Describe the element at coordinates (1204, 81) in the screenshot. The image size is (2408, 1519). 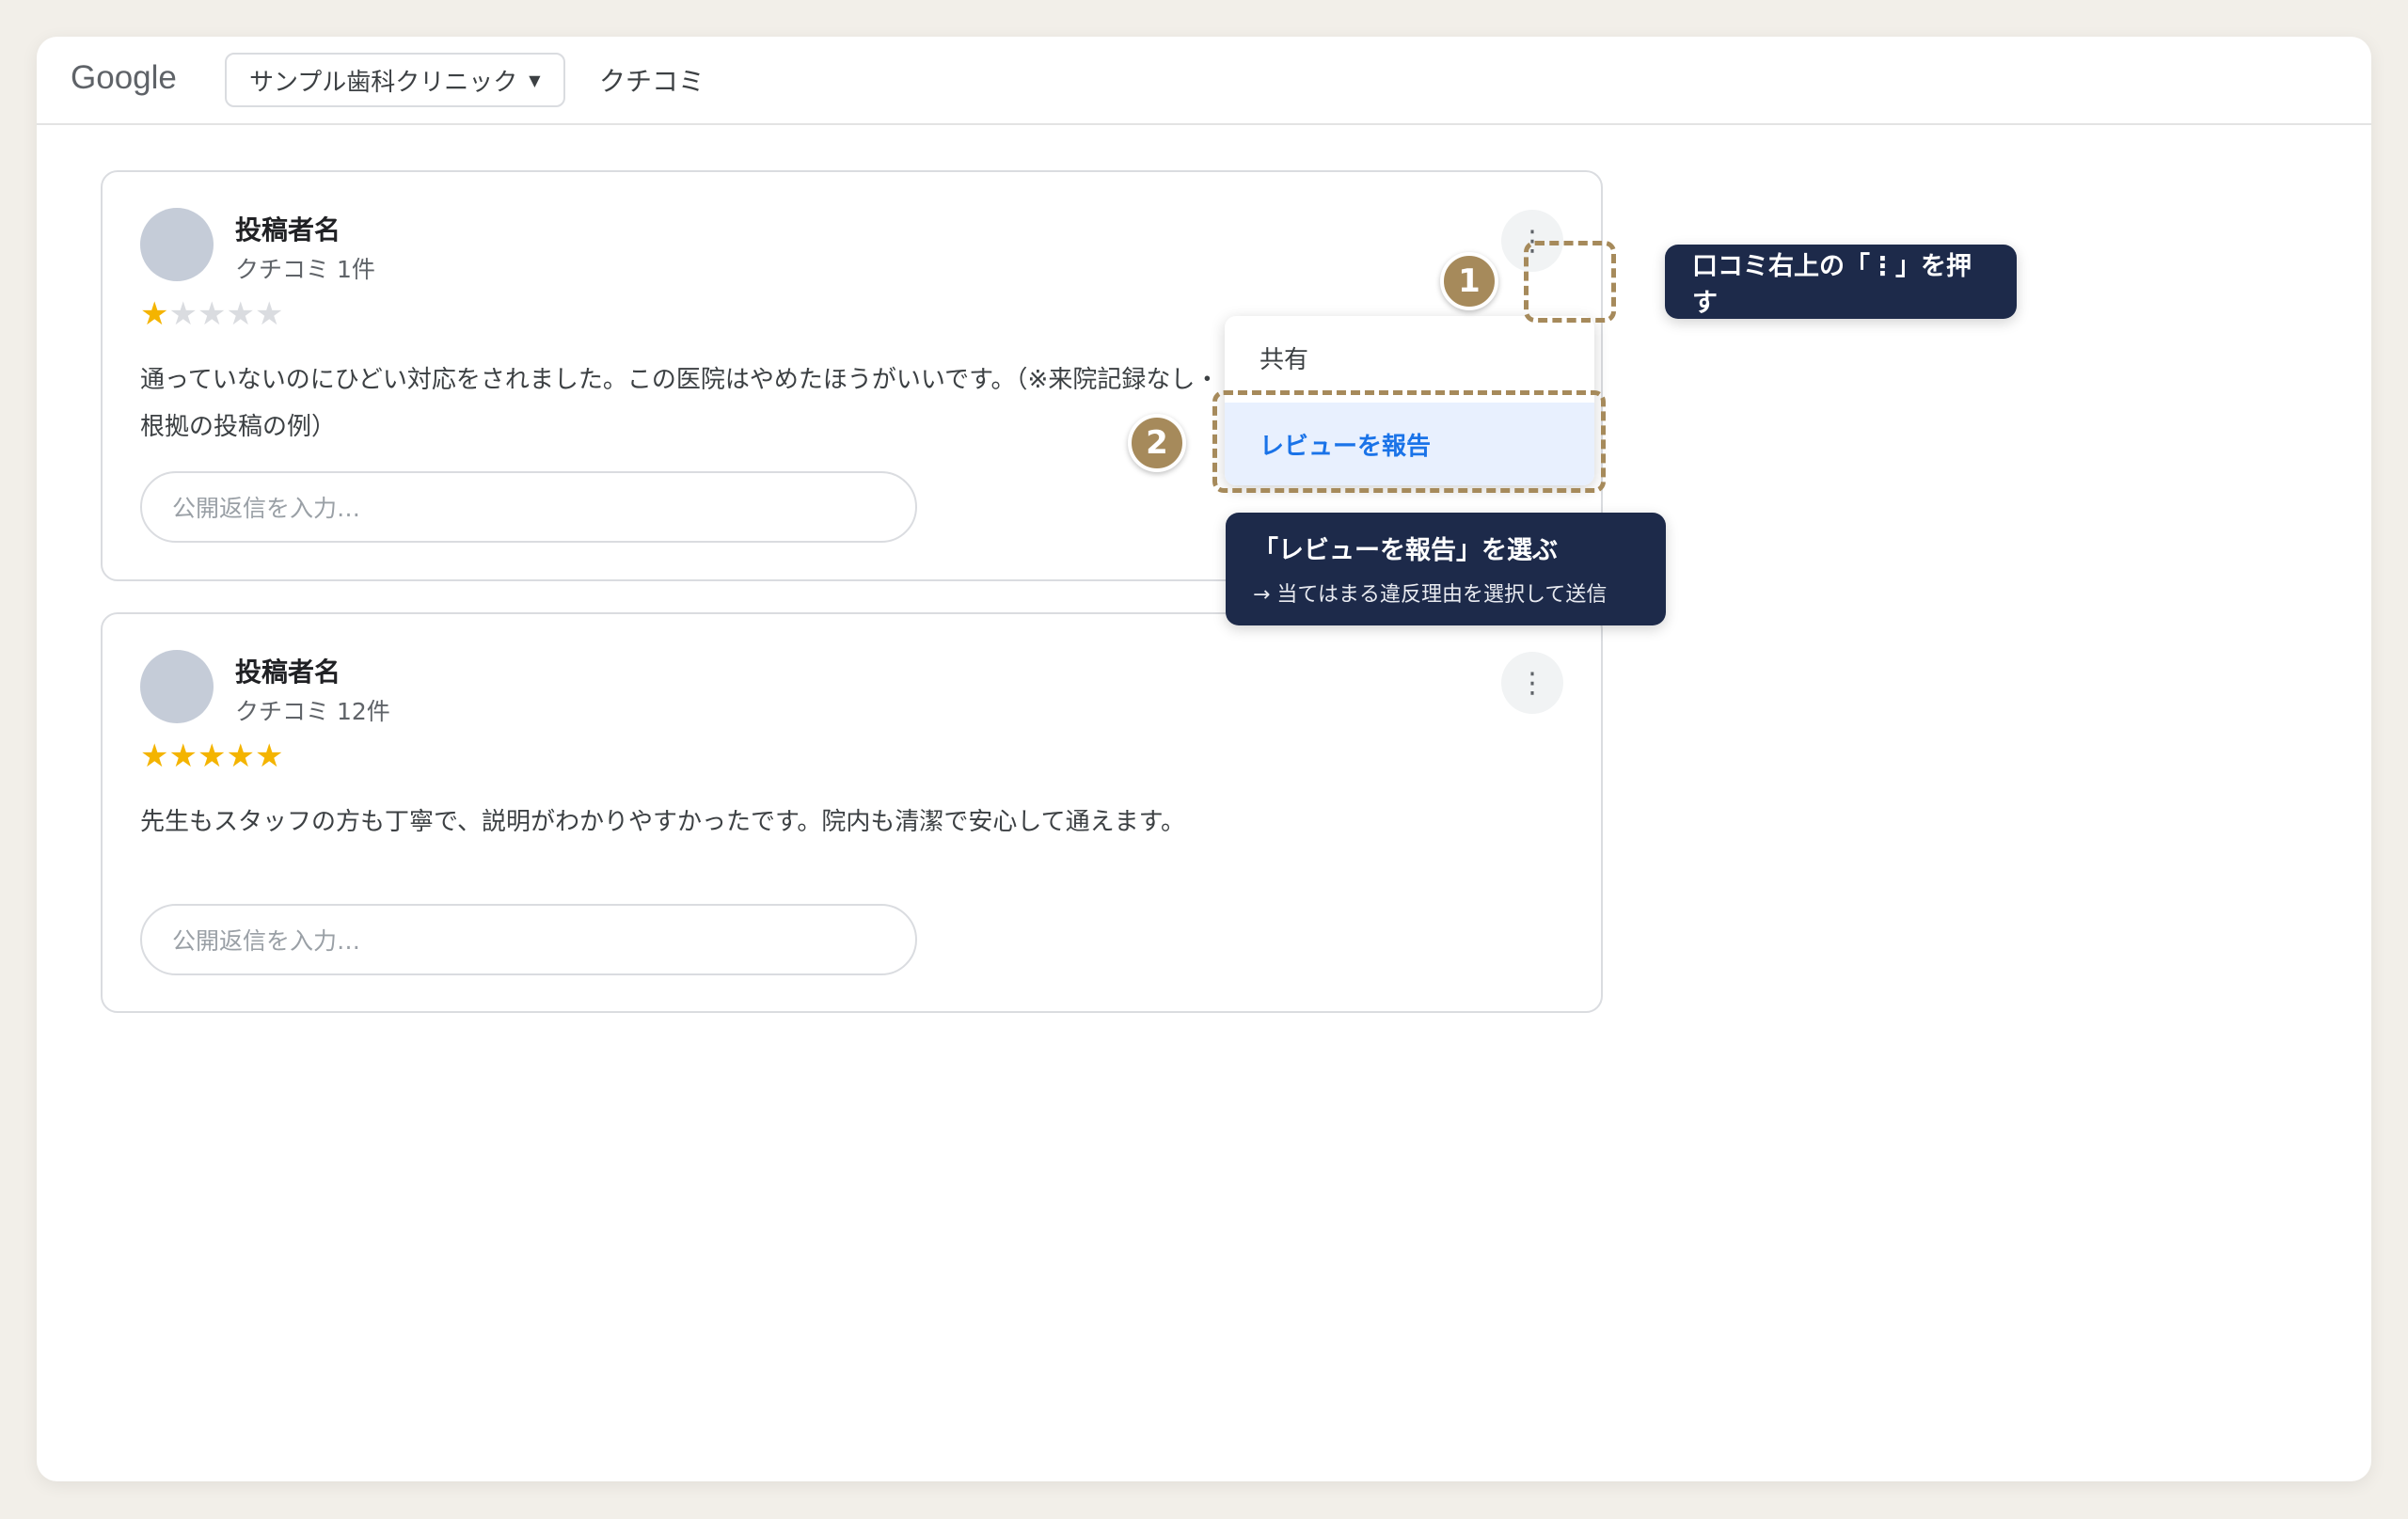
I see `top-bar: Google サンプル歯科クリニック ▼ クチコミ` at that location.